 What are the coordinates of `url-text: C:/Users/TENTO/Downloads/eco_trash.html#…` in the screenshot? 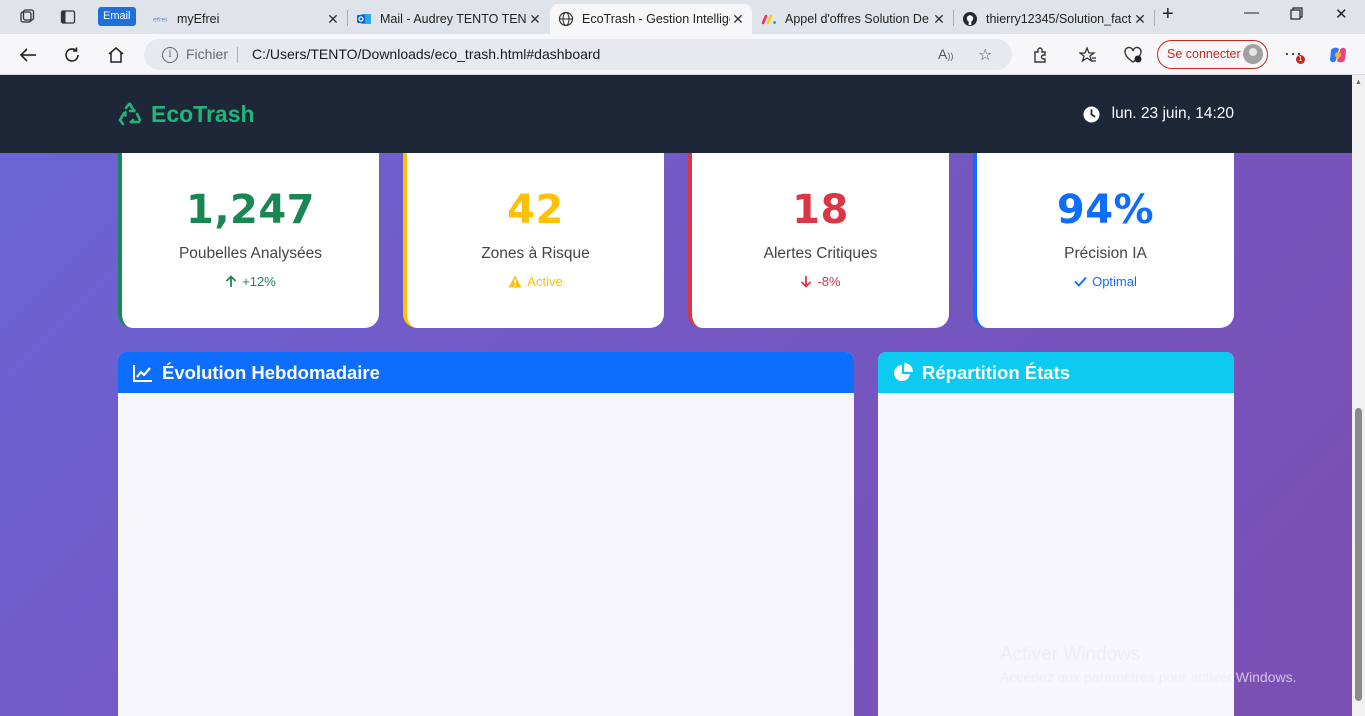 It's located at (426, 54).